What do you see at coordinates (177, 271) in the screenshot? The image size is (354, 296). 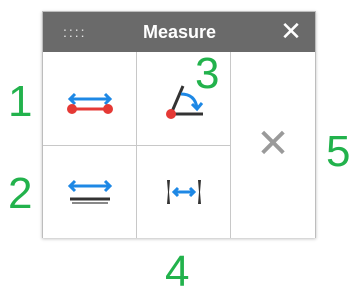 I see `callout-4: 4` at bounding box center [177, 271].